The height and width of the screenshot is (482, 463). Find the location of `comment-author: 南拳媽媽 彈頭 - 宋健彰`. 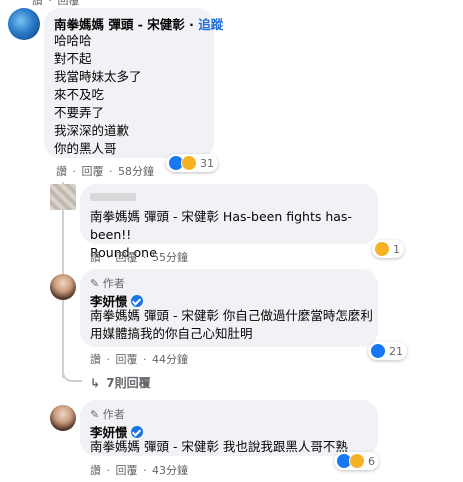

comment-author: 南拳媽媽 彈頭 - 宋健彰 is located at coordinates (119, 24).